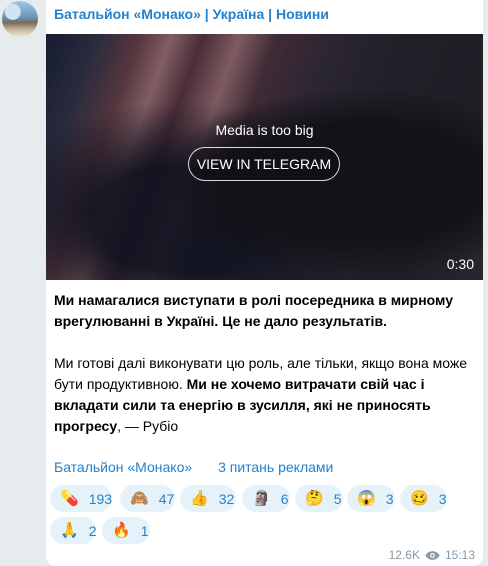  What do you see at coordinates (264, 130) in the screenshot?
I see `media-too-big-message: Media is too big` at bounding box center [264, 130].